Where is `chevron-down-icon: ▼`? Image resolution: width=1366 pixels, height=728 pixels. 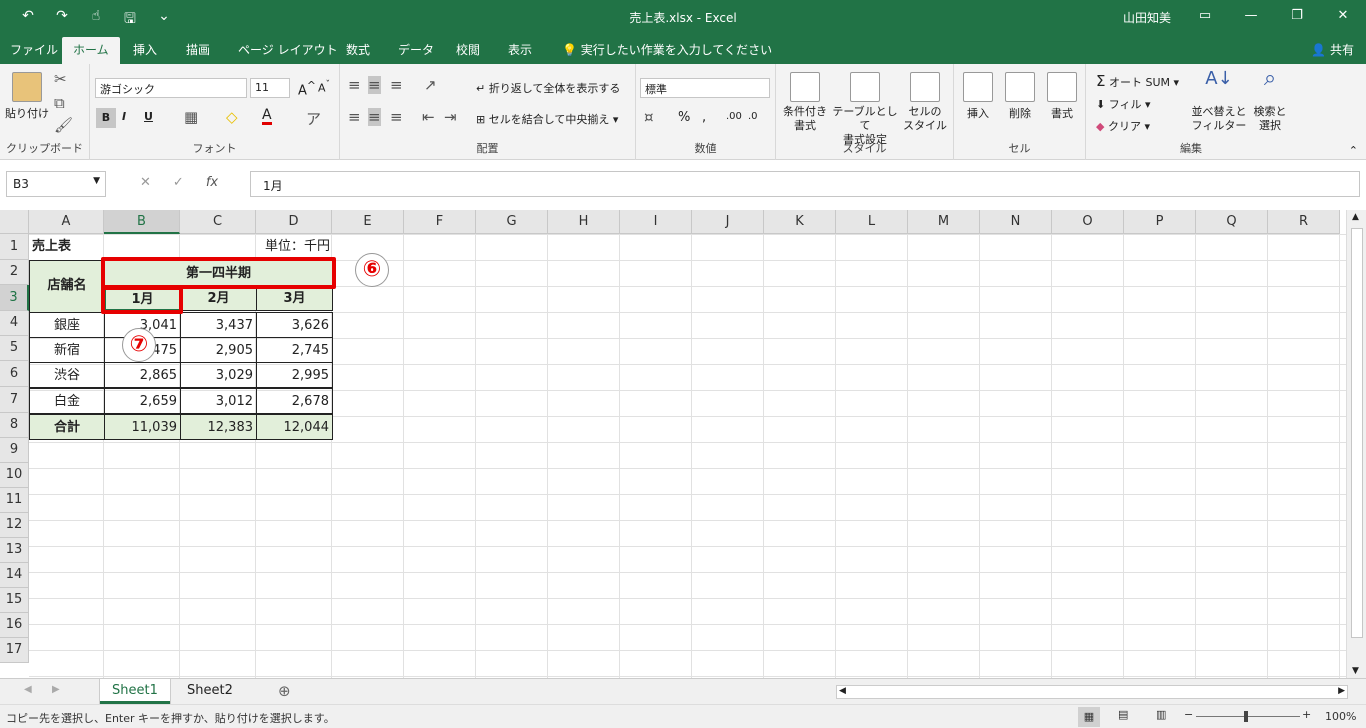
chevron-down-icon: ▼ is located at coordinates (96, 181).